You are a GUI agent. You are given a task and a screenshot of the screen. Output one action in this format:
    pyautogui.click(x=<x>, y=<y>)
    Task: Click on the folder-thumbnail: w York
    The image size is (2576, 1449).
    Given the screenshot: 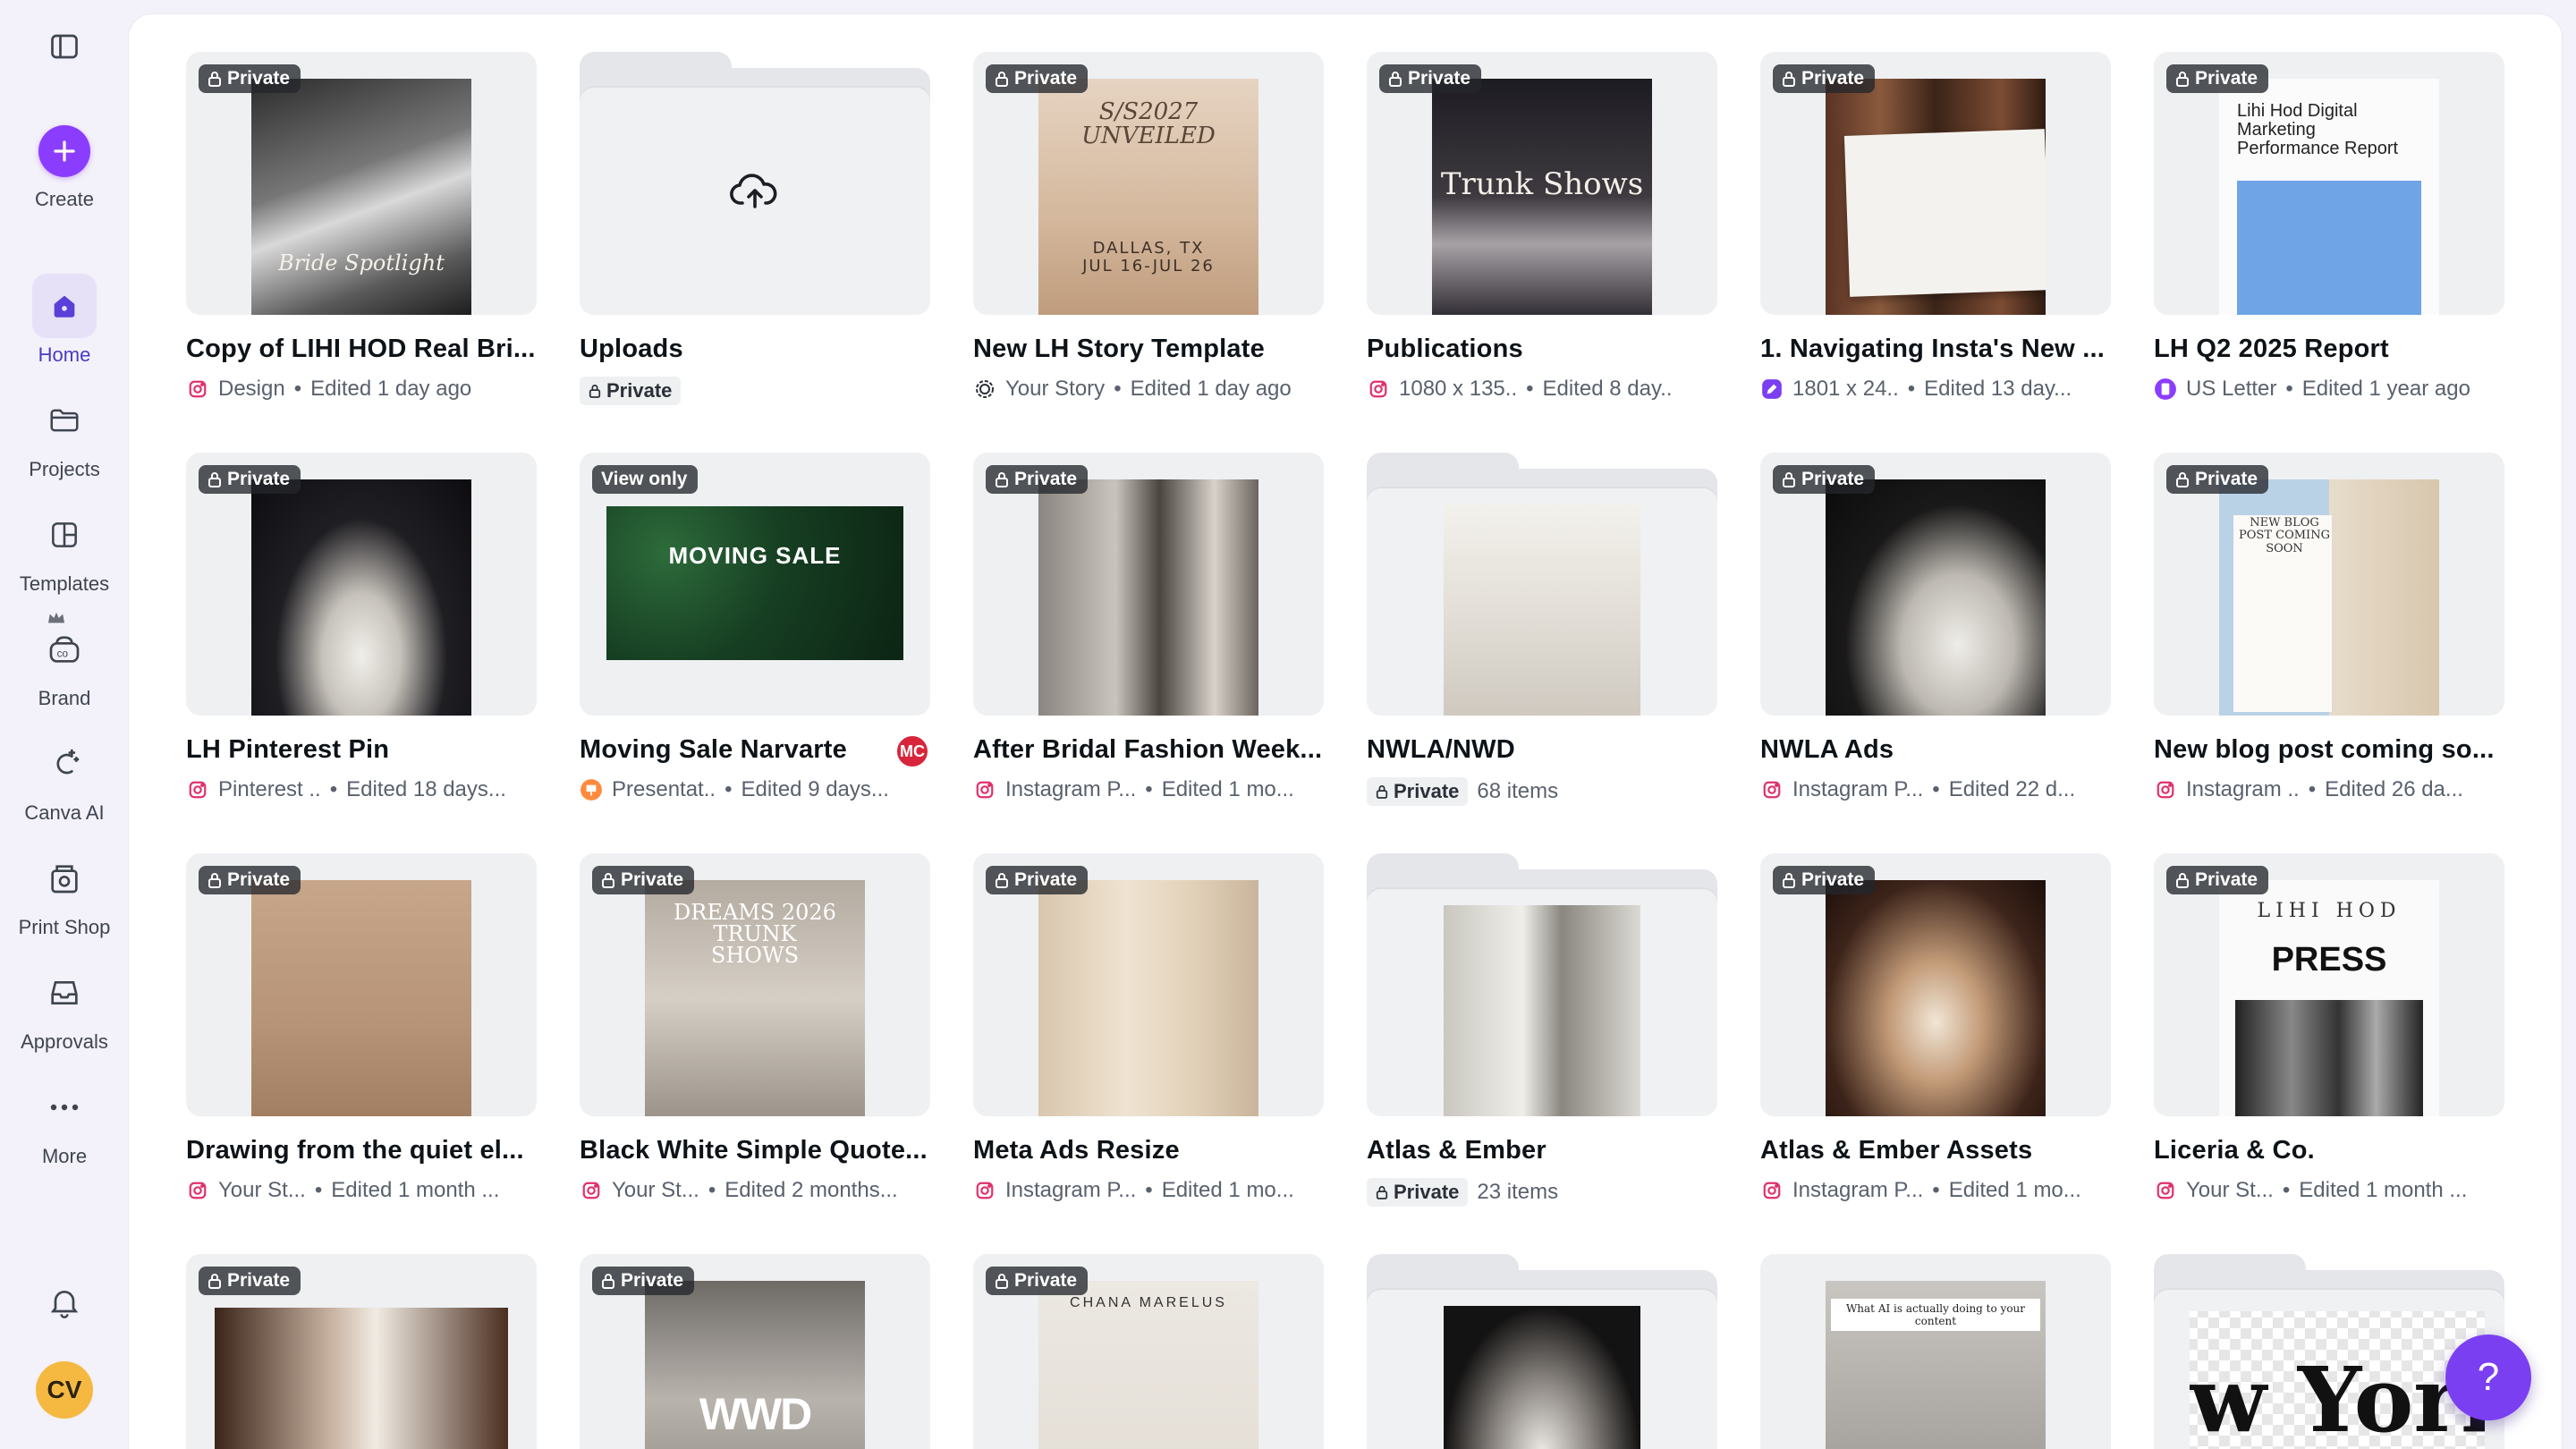 What is the action you would take?
    pyautogui.click(x=2329, y=1351)
    